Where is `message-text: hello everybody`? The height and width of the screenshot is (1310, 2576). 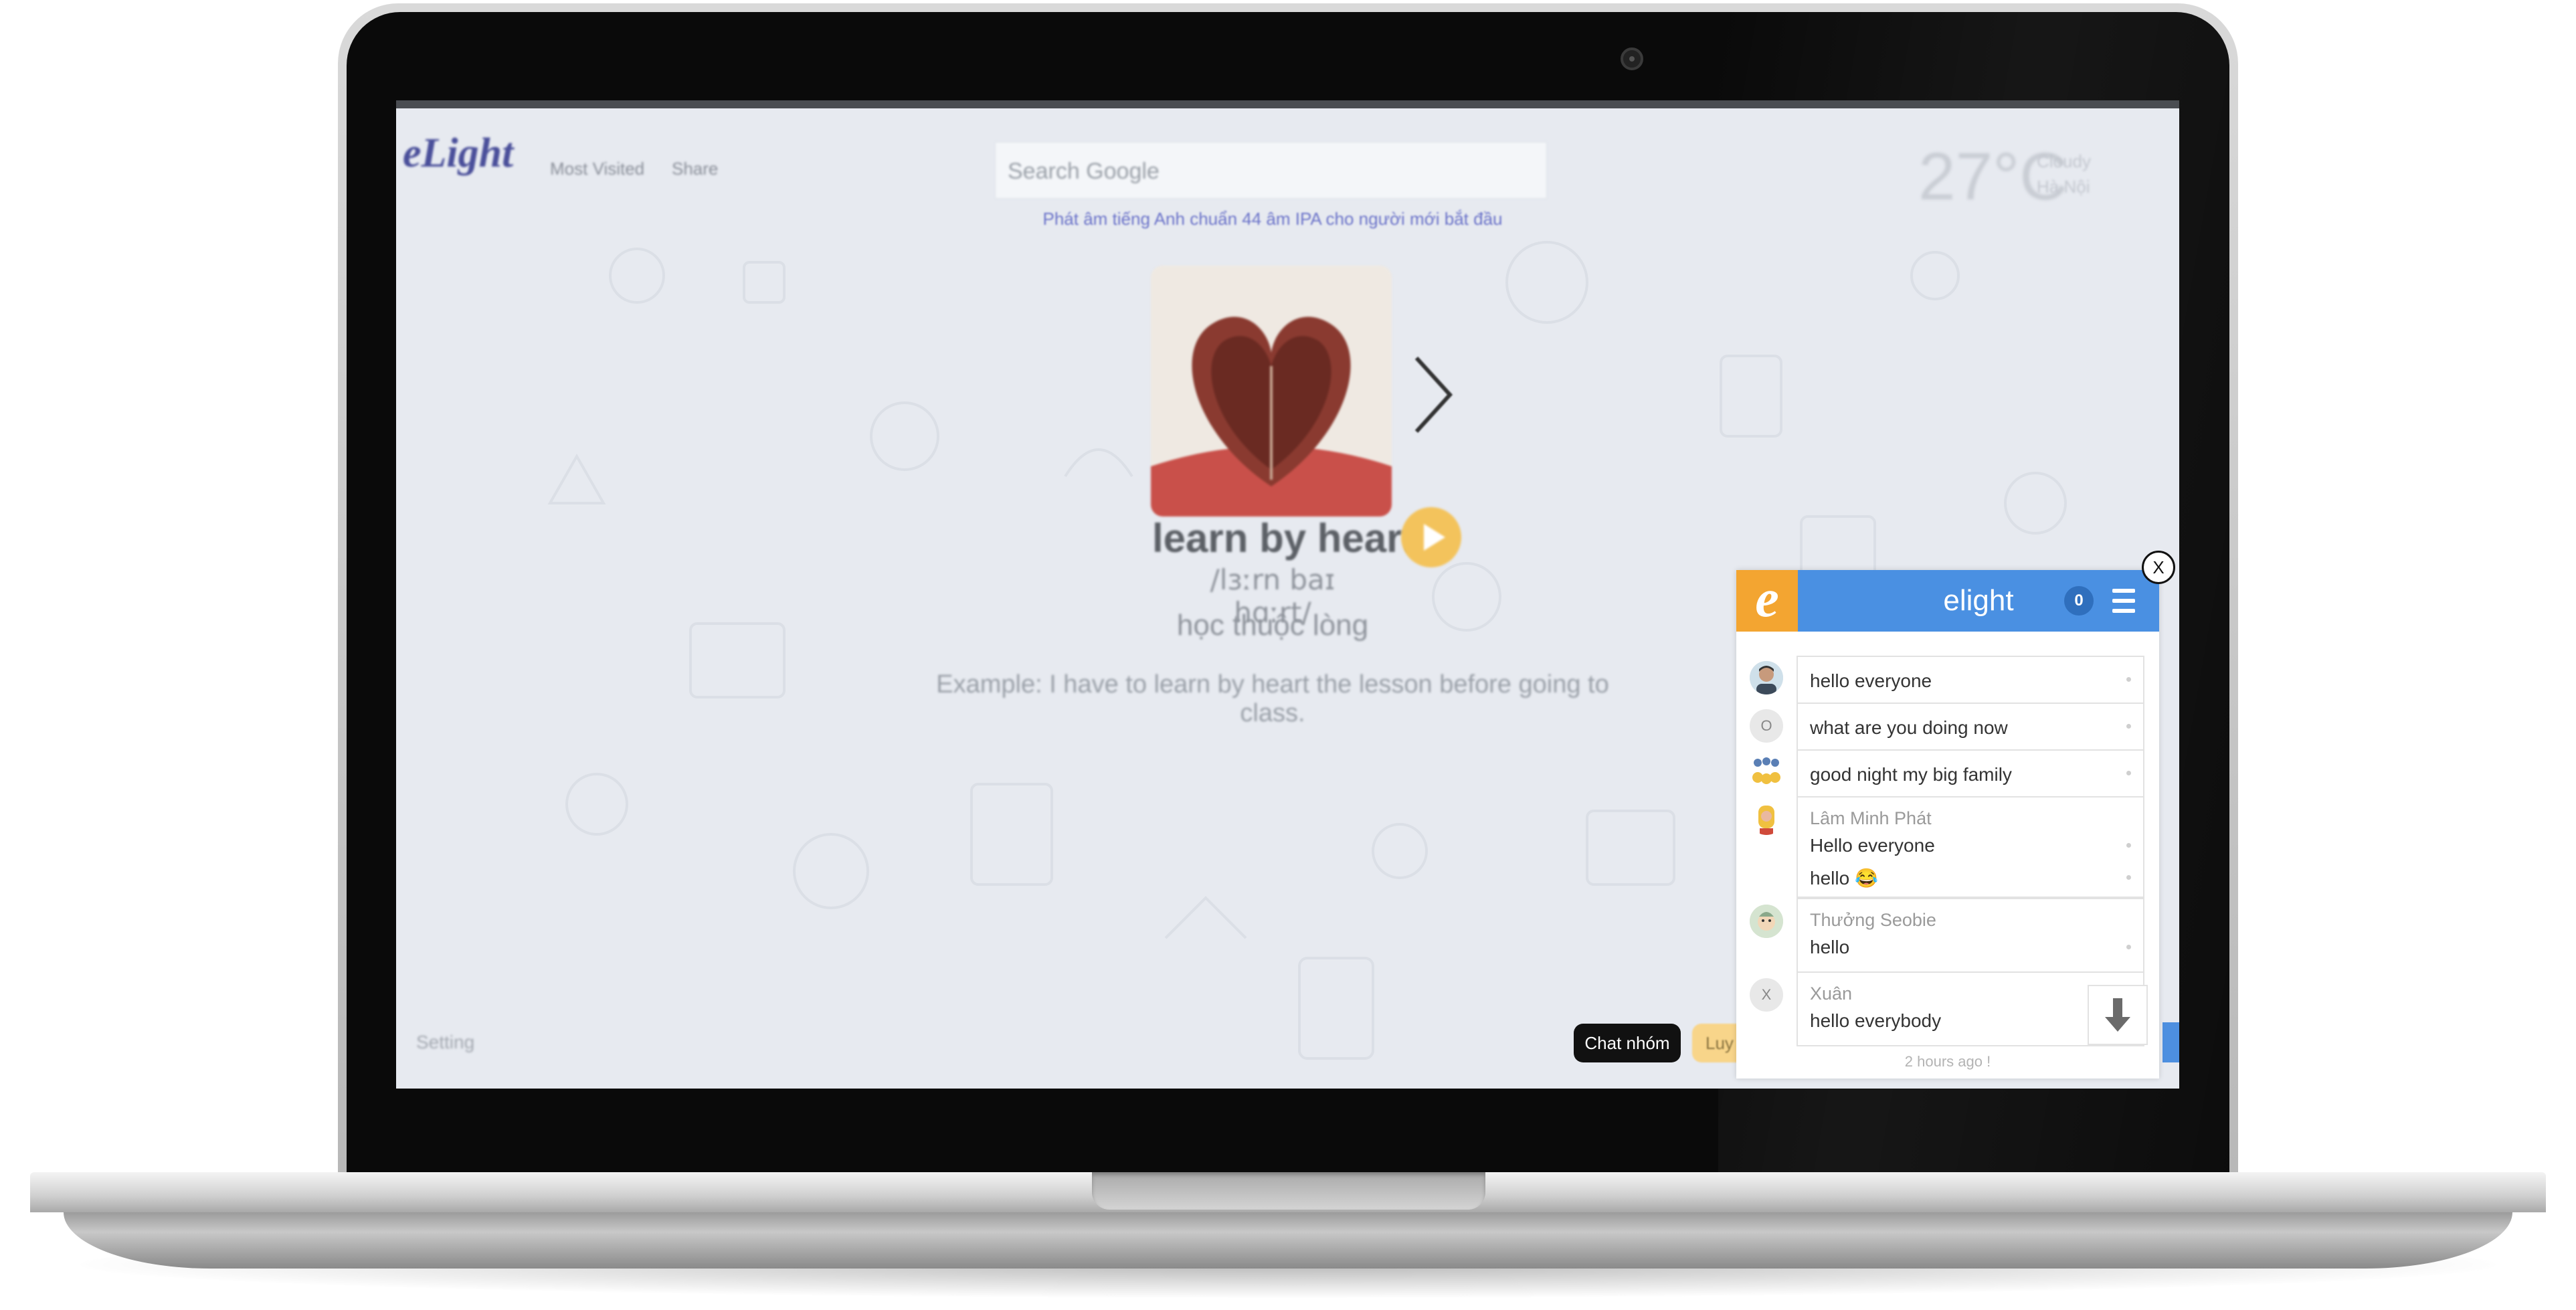
message-text: hello everybody is located at coordinates (1876, 1021).